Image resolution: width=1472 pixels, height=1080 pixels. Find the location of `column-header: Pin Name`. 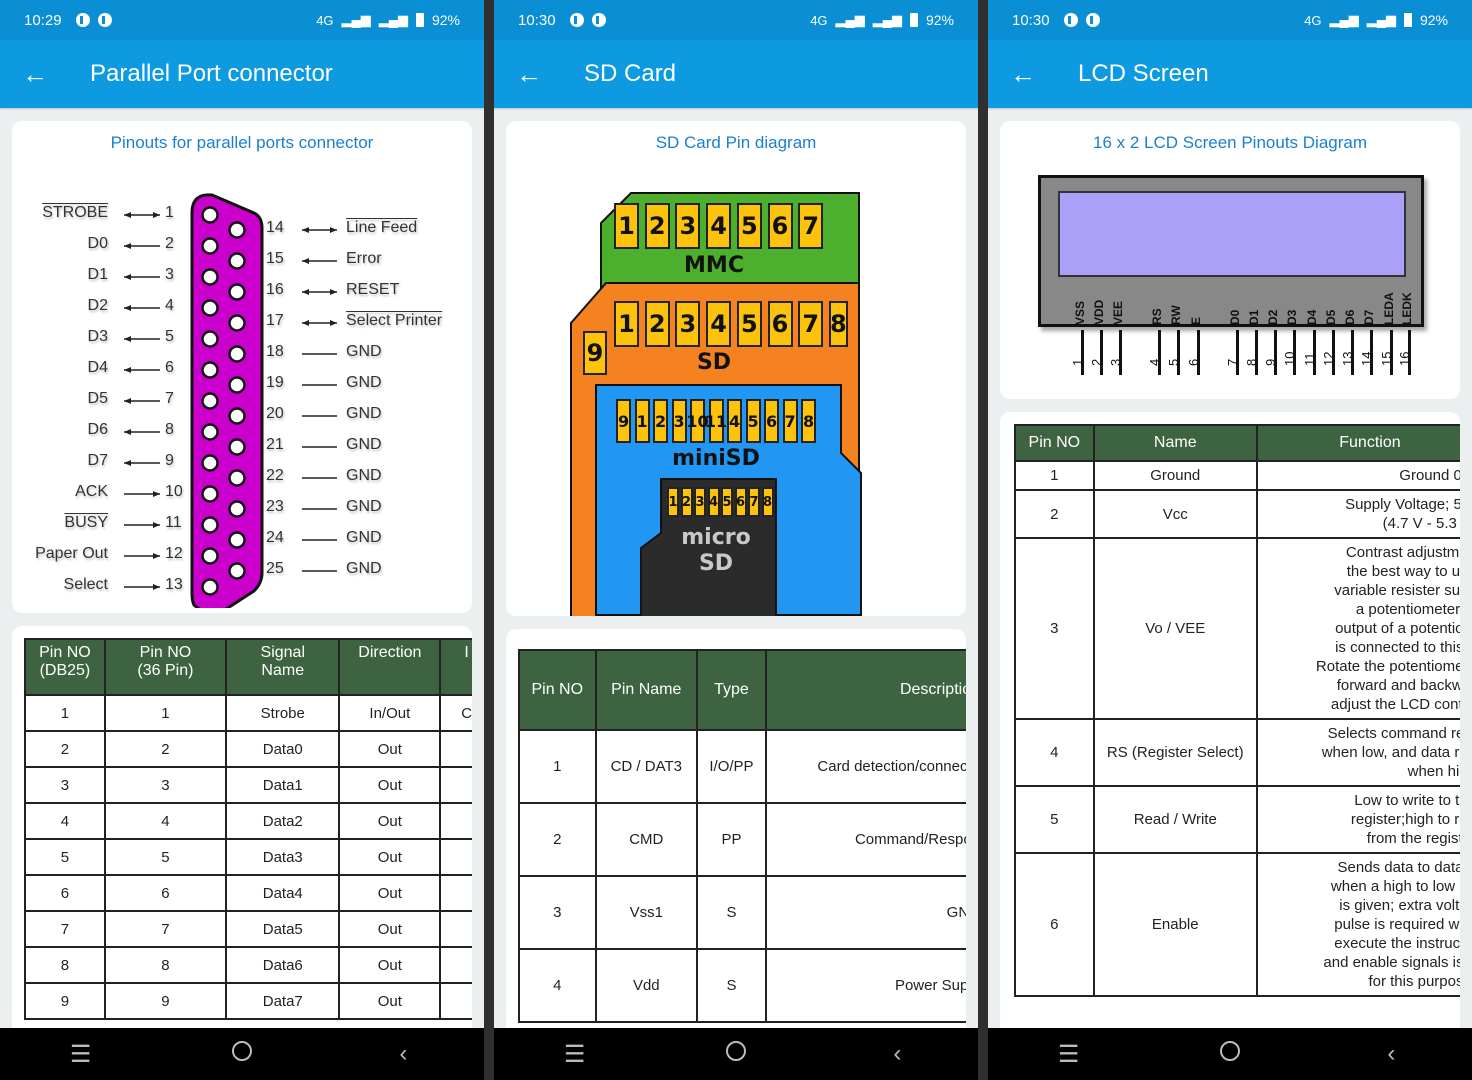

column-header: Pin Name is located at coordinates (646, 690).